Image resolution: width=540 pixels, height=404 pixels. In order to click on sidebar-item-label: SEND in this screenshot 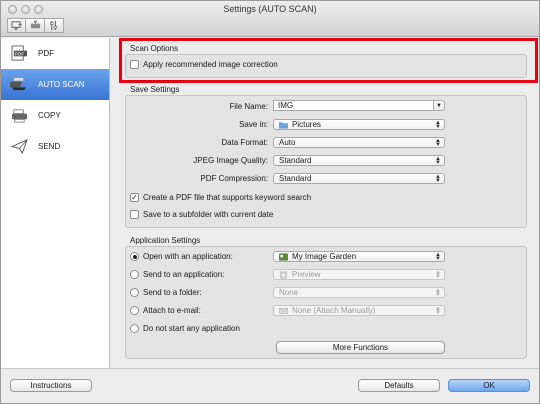, I will do `click(49, 146)`.